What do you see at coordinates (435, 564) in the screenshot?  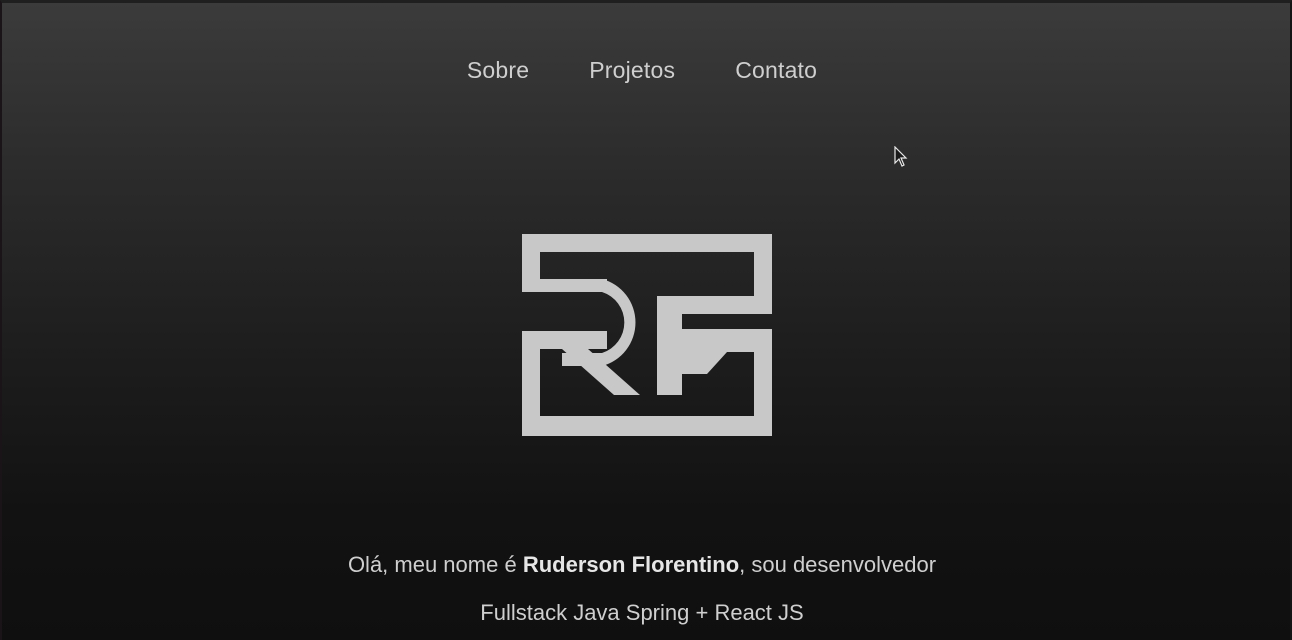 I see `intro-prefix: Olá, meu nome é` at bounding box center [435, 564].